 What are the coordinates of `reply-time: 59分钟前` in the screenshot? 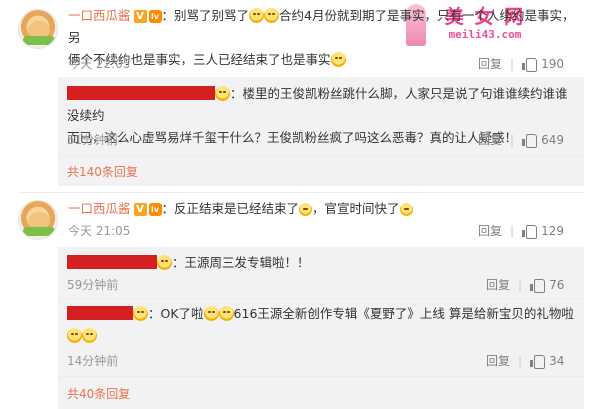 It's located at (93, 285).